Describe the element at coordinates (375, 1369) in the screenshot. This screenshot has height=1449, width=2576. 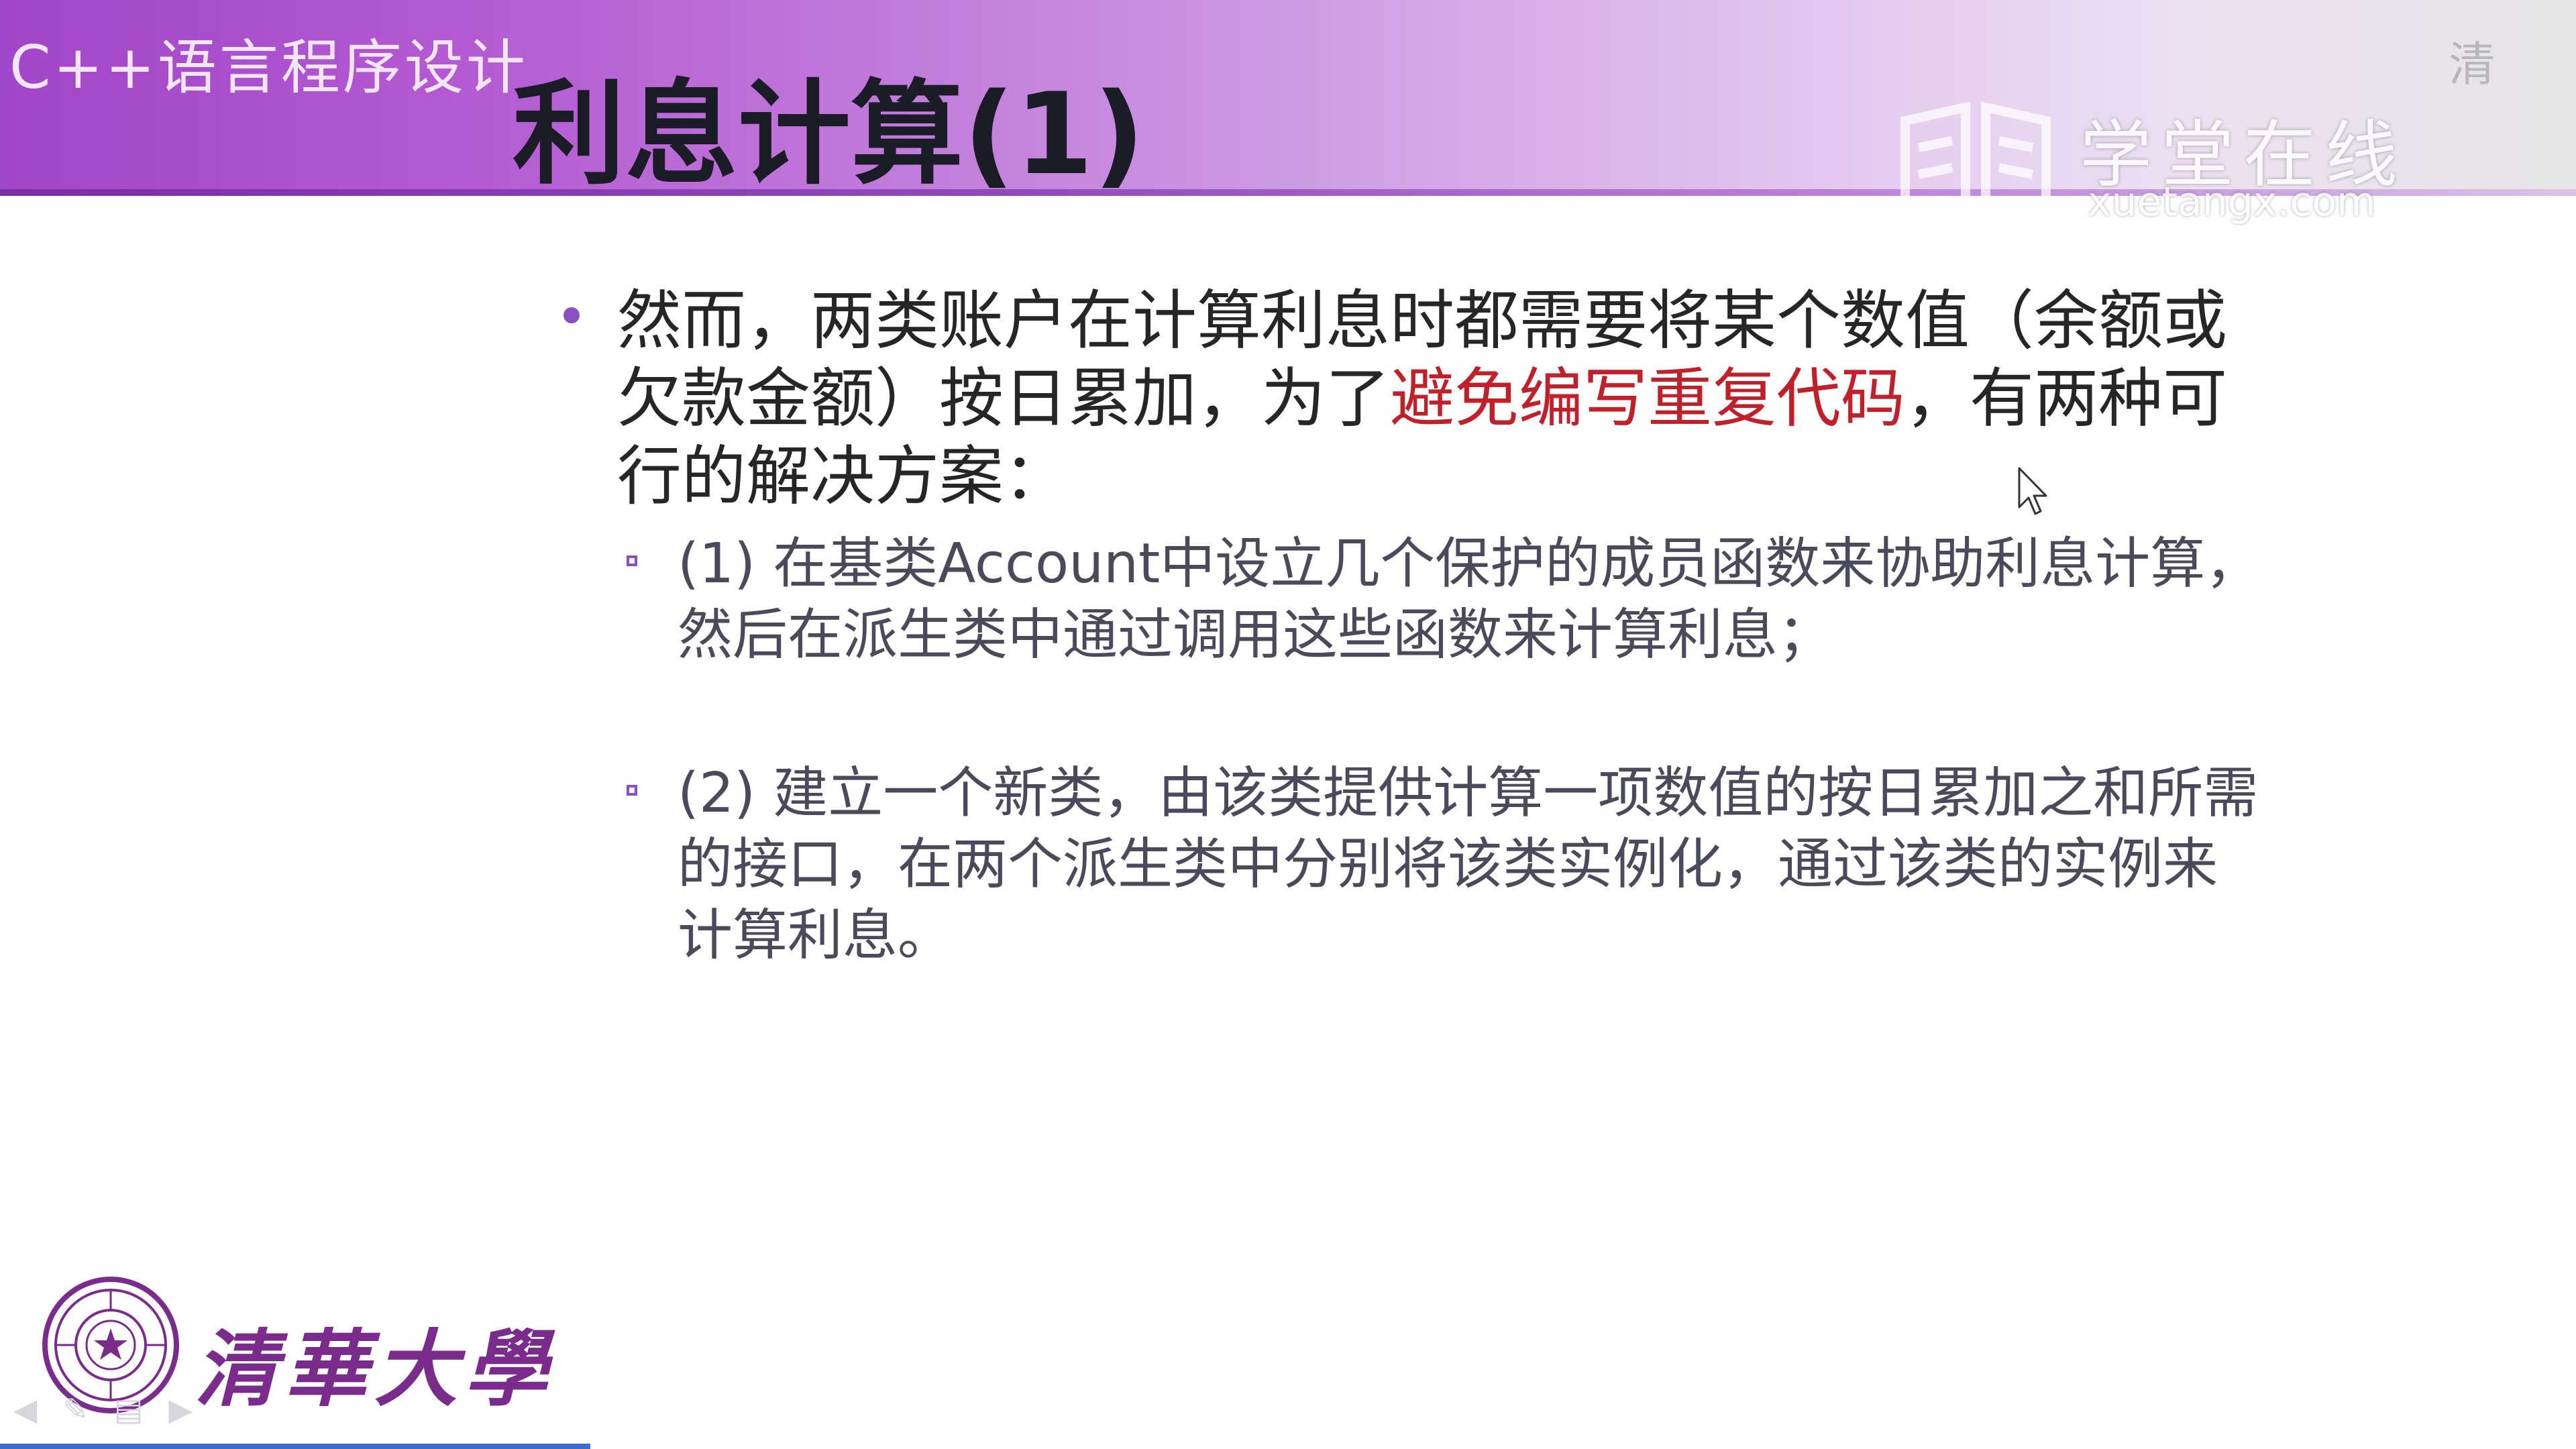
I see `university-name: 清華大學` at that location.